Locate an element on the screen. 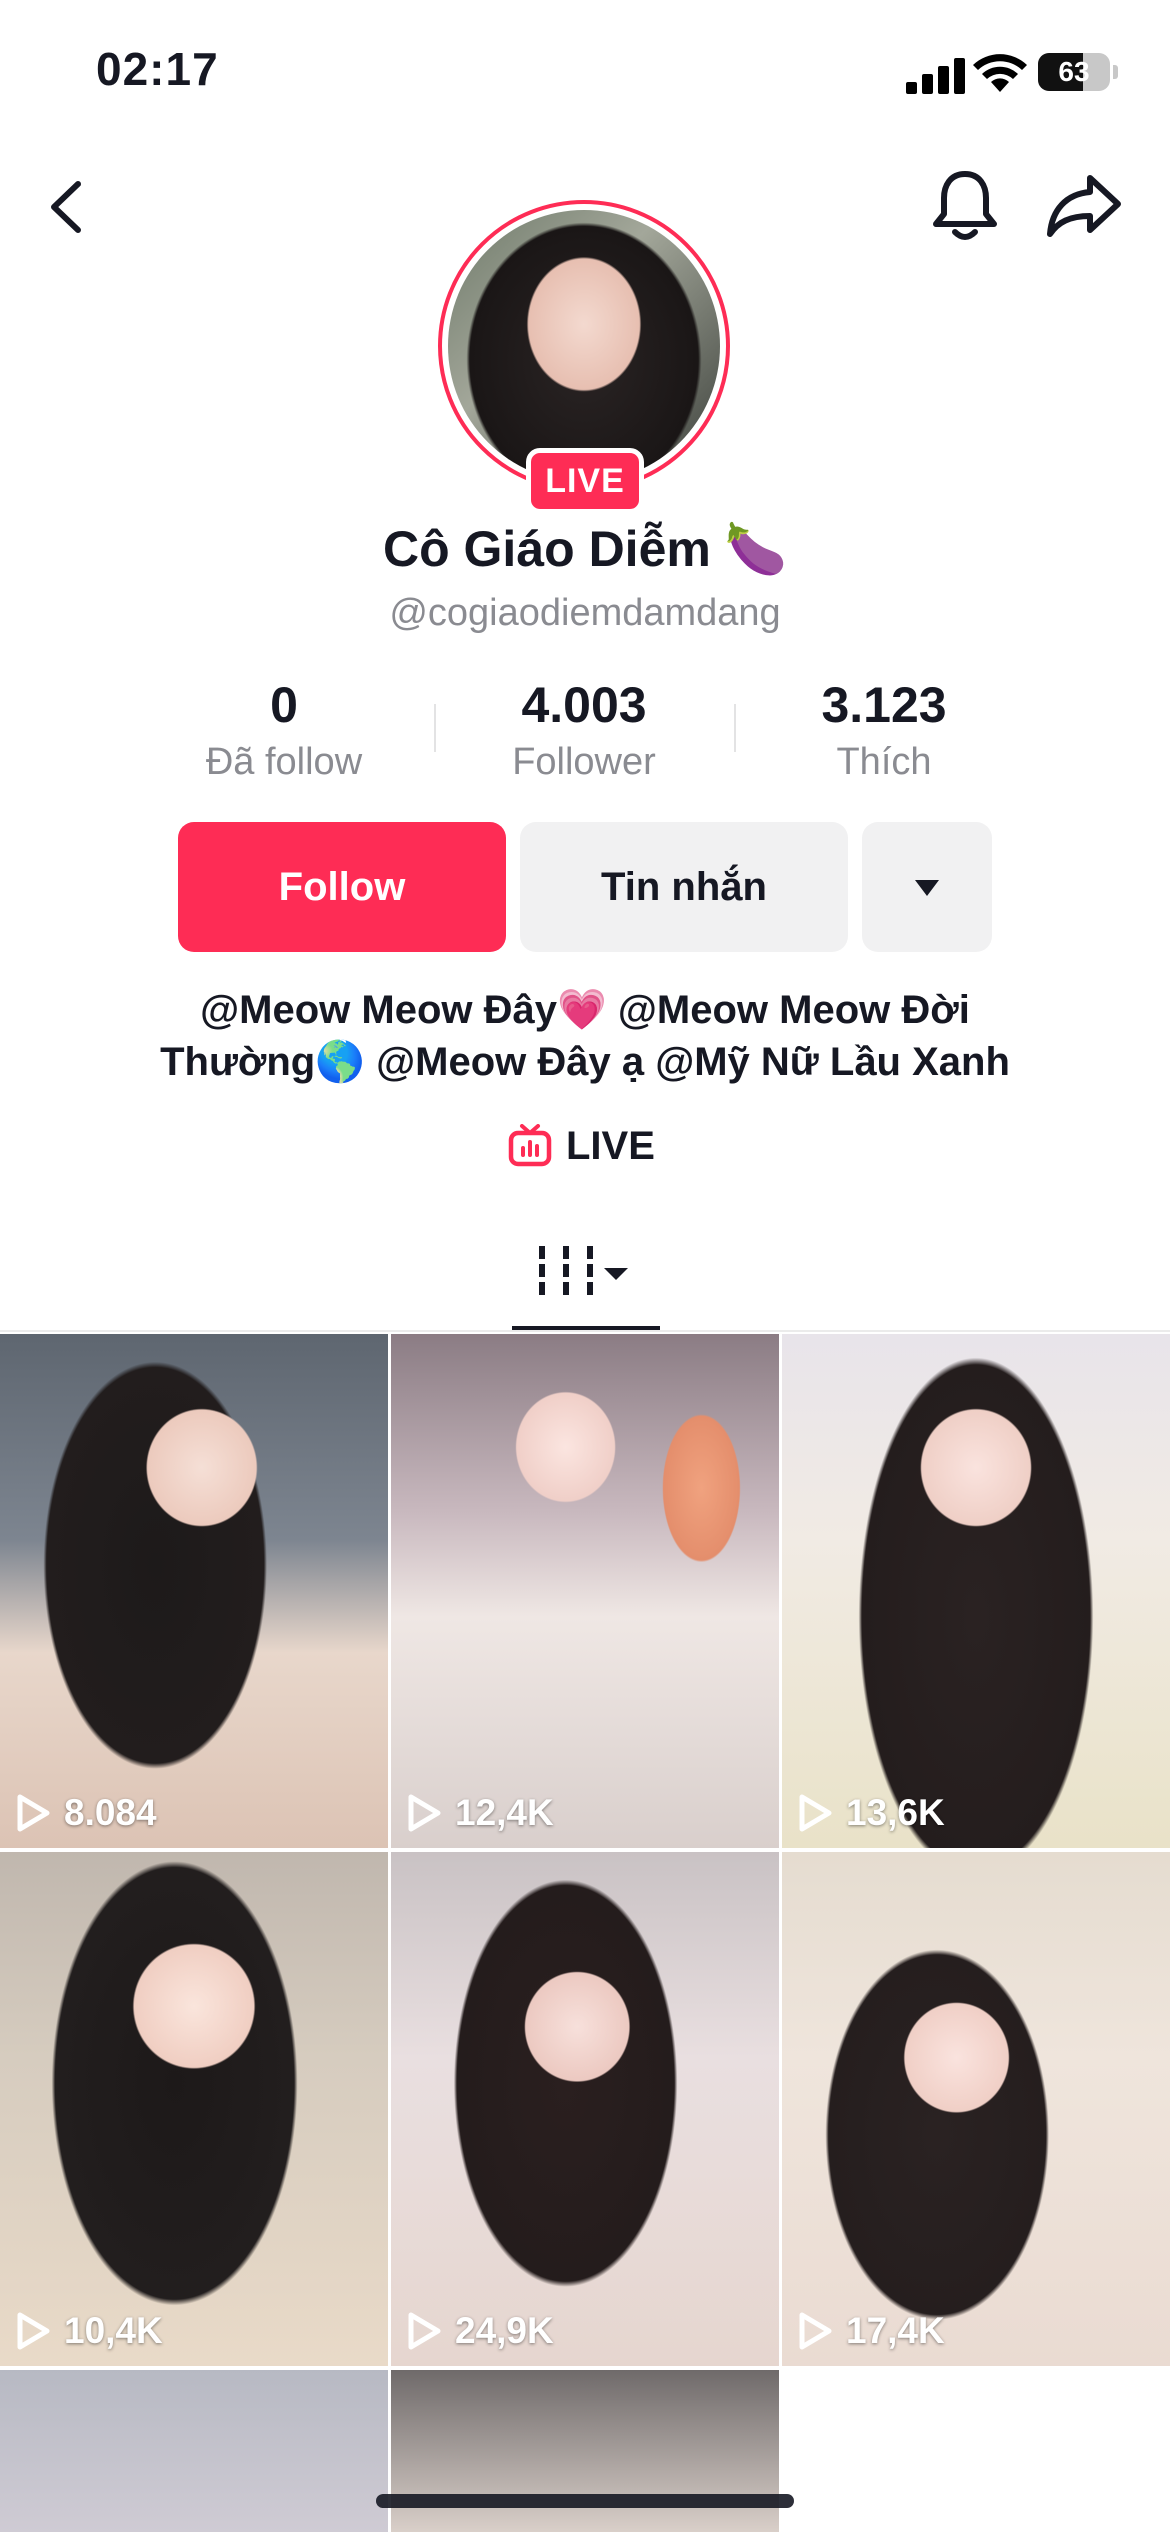 This screenshot has width=1170, height=2532. view-count: 8.084 is located at coordinates (86, 1813).